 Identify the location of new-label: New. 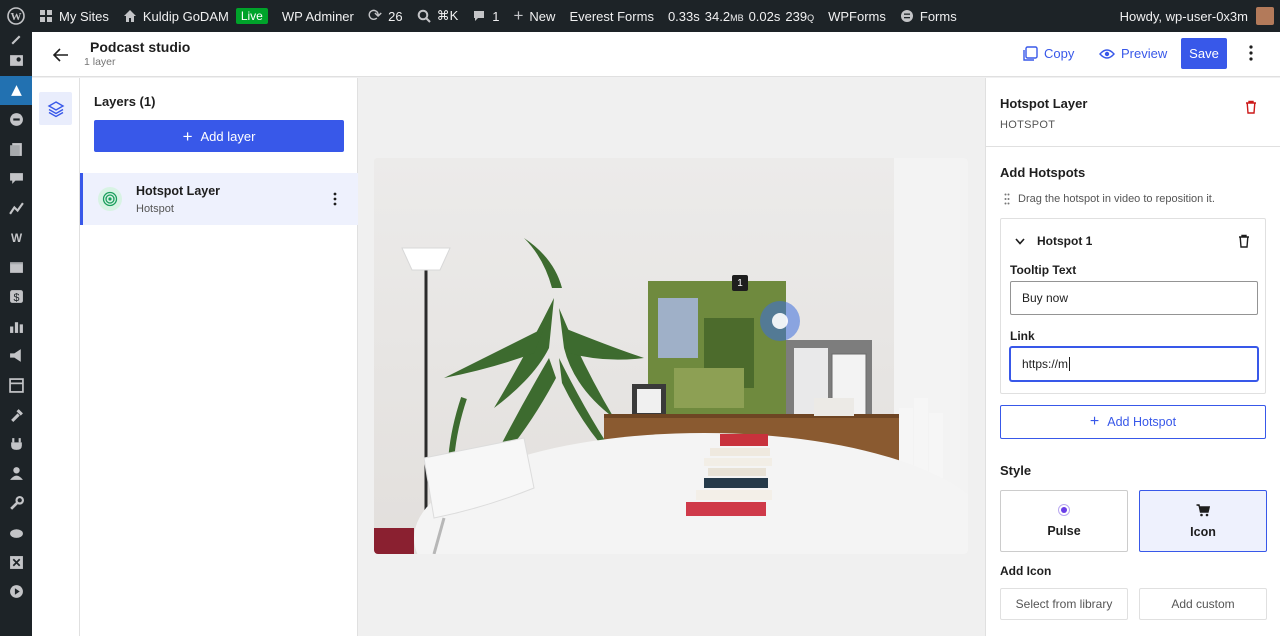
(542, 16).